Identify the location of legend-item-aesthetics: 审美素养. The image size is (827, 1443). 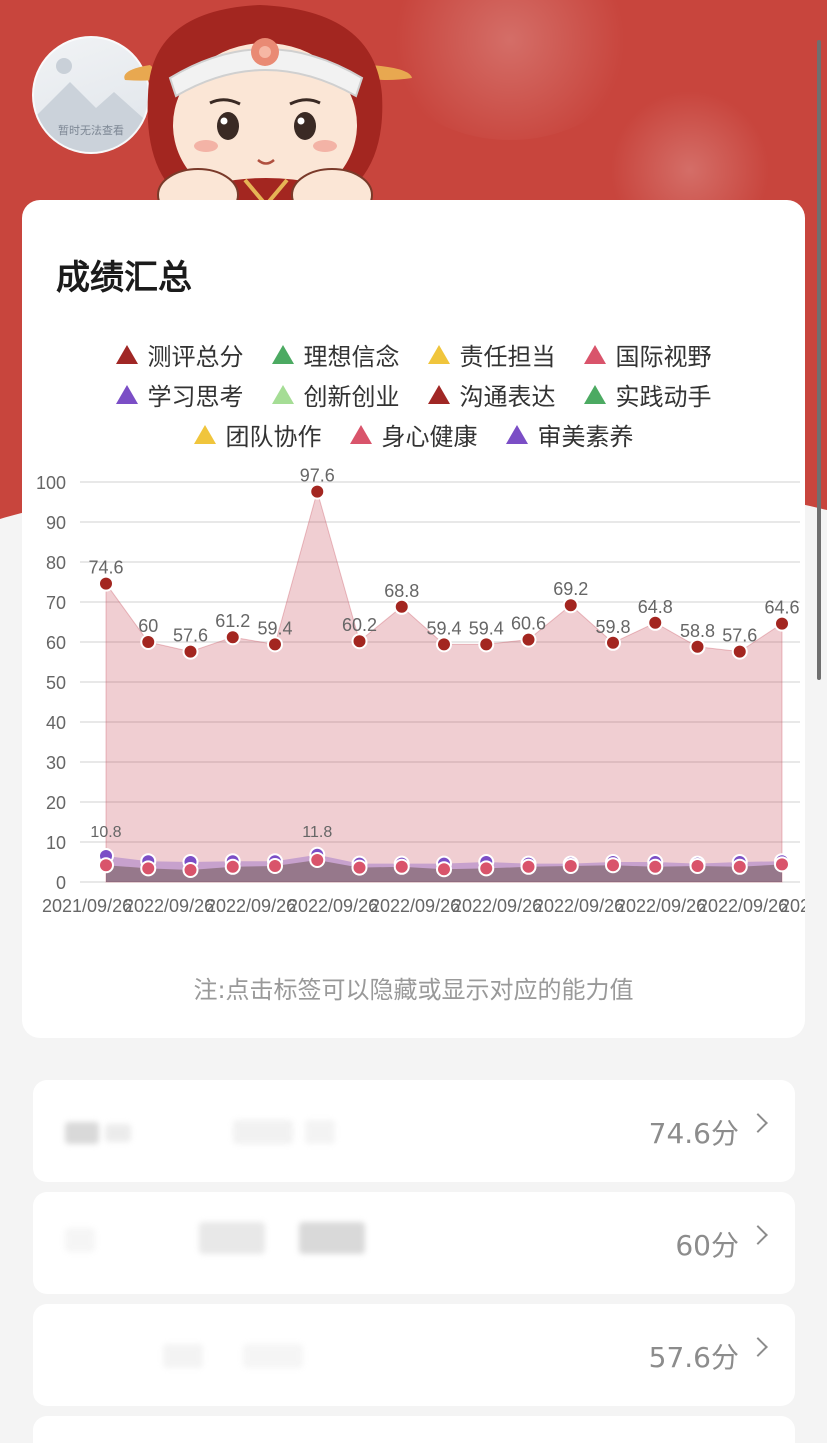
(569, 434).